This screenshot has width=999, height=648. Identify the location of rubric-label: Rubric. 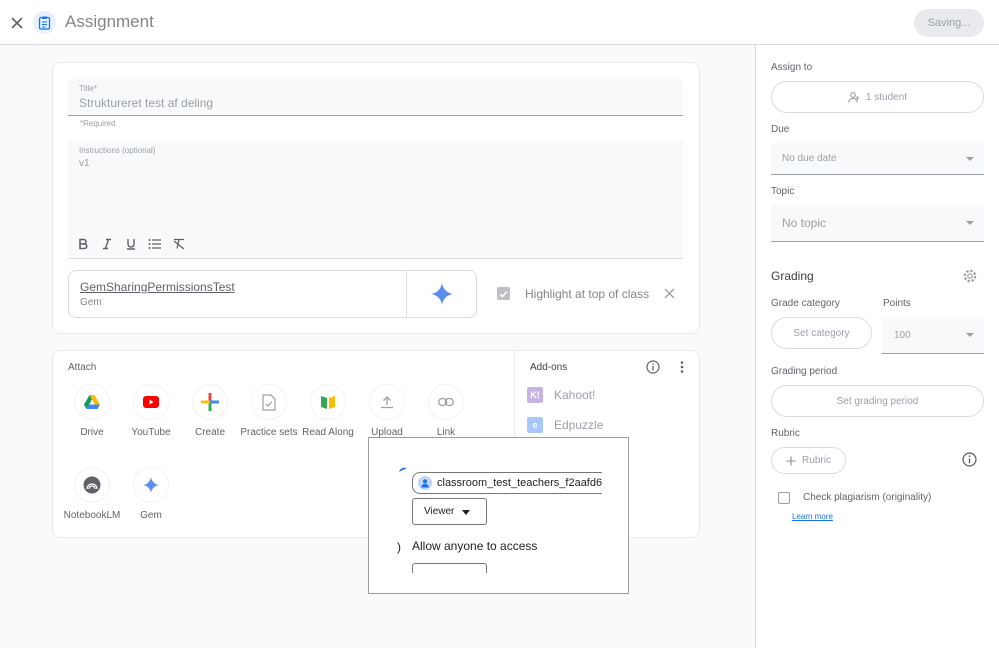
(785, 433).